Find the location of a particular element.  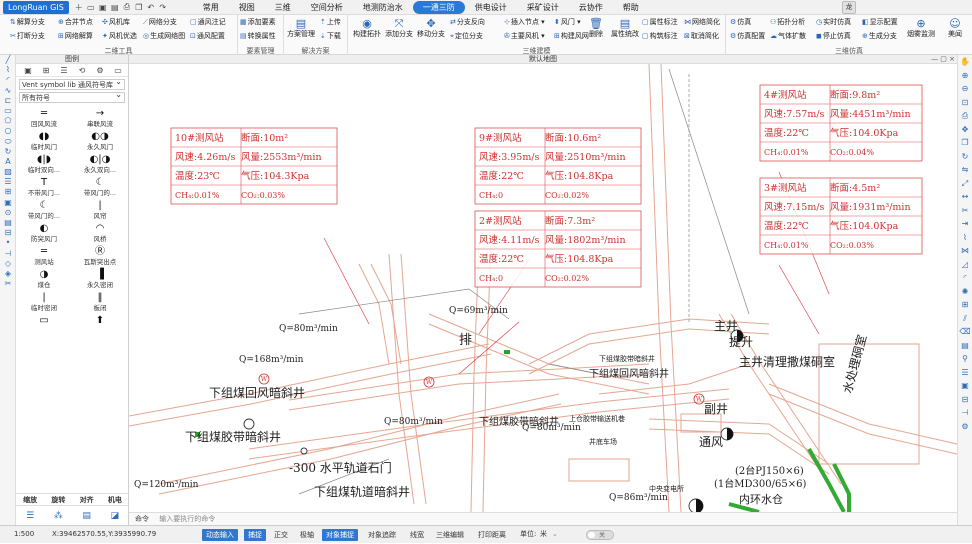

tab-common: 常用 is located at coordinates (211, 7).